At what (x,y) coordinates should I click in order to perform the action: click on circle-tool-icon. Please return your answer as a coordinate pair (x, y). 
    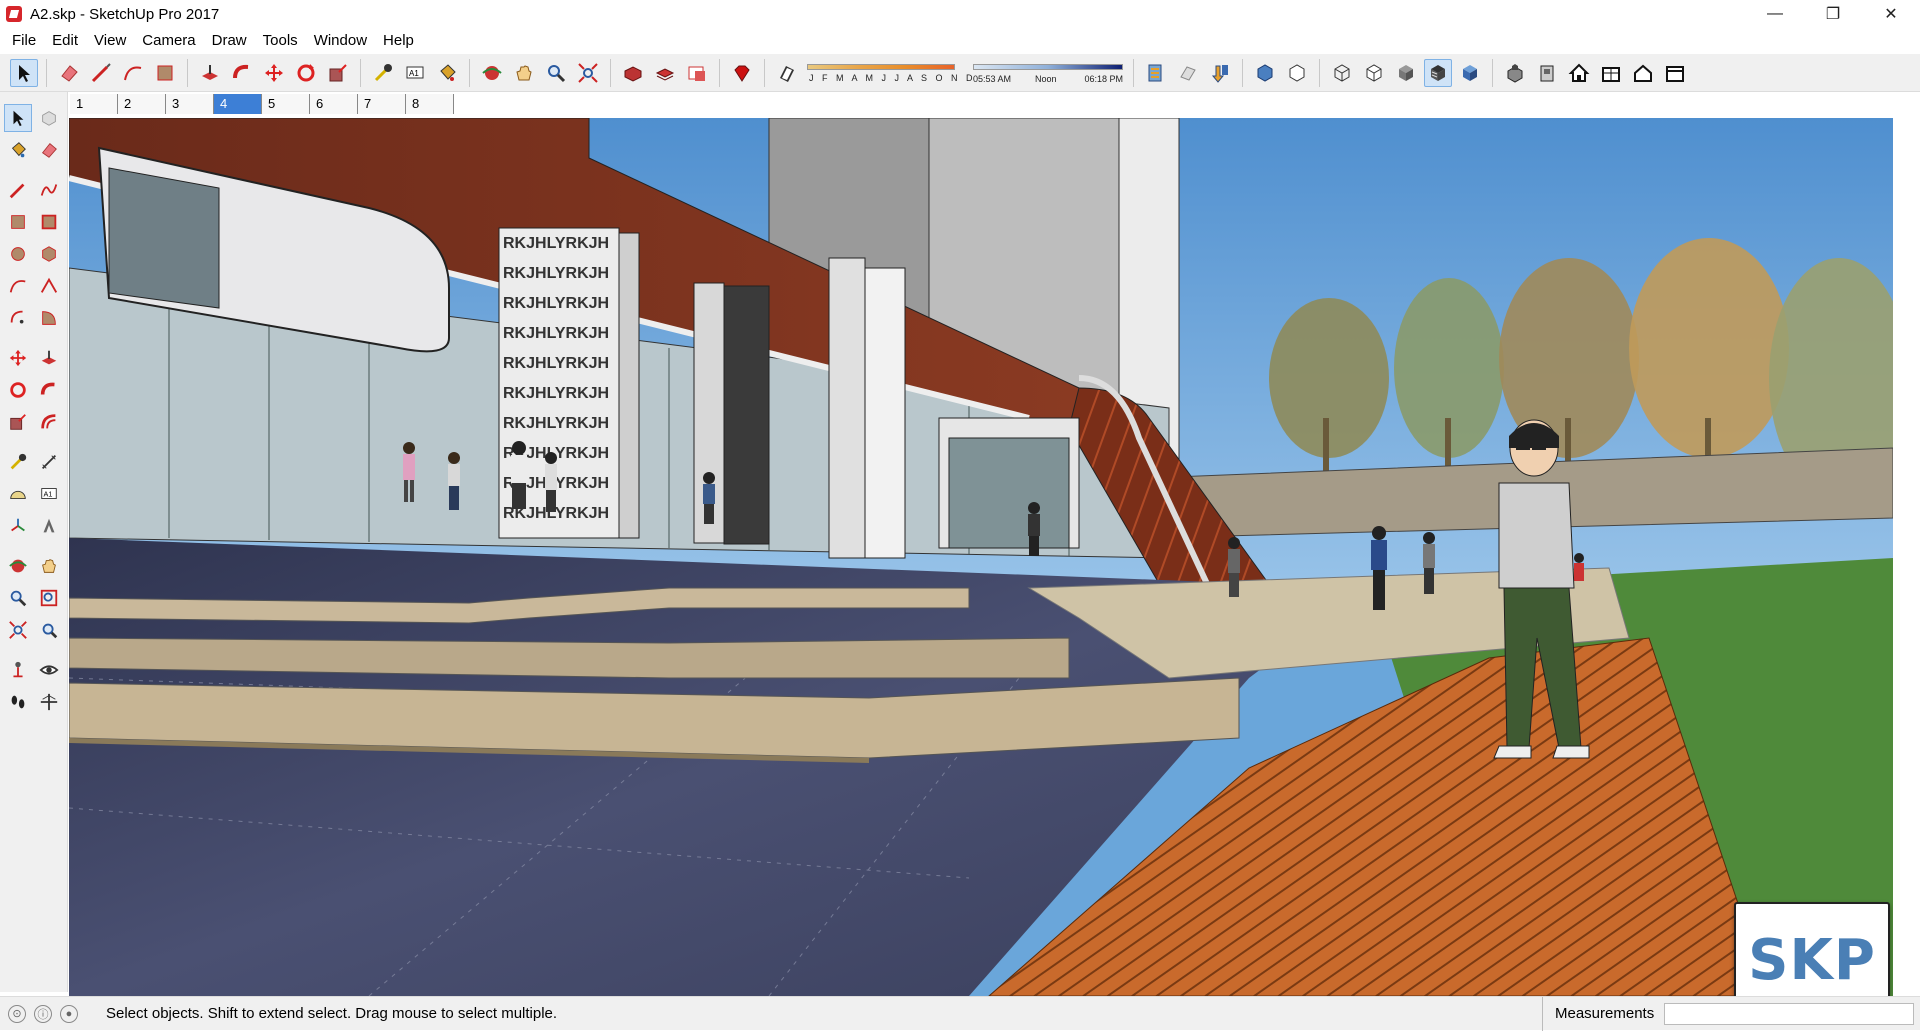
    Looking at the image, I should click on (18, 254).